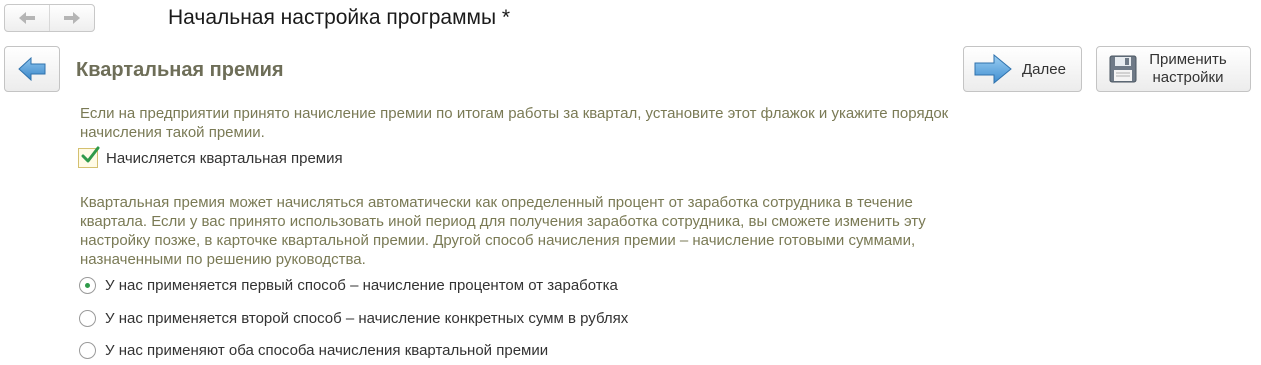 The image size is (1261, 365). I want to click on nav-back-button, so click(27, 18).